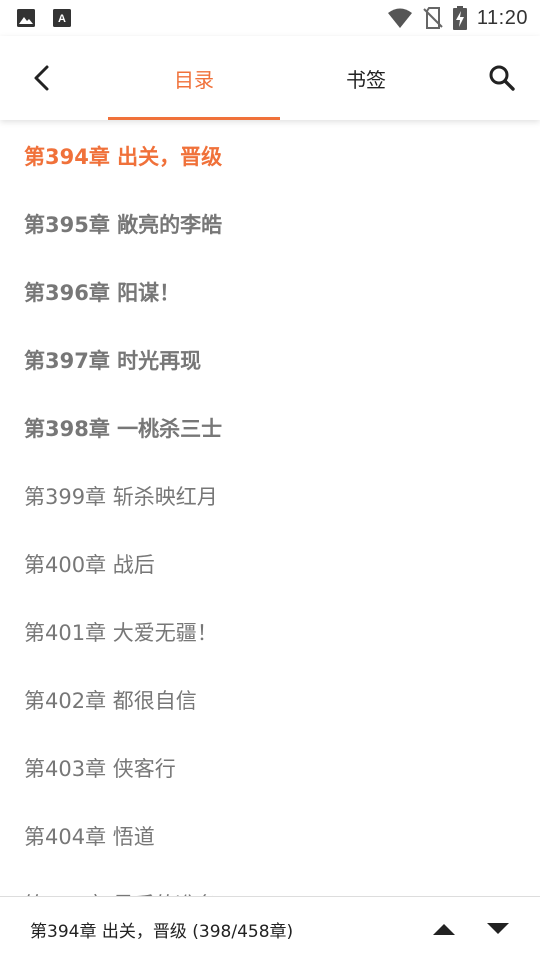 This screenshot has height=960, width=540. I want to click on status-time: 11:20, so click(502, 17).